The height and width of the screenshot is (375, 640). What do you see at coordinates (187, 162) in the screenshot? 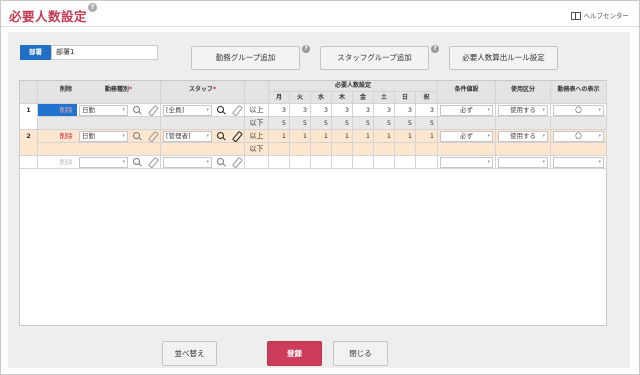
I see `staff-select: ▾` at bounding box center [187, 162].